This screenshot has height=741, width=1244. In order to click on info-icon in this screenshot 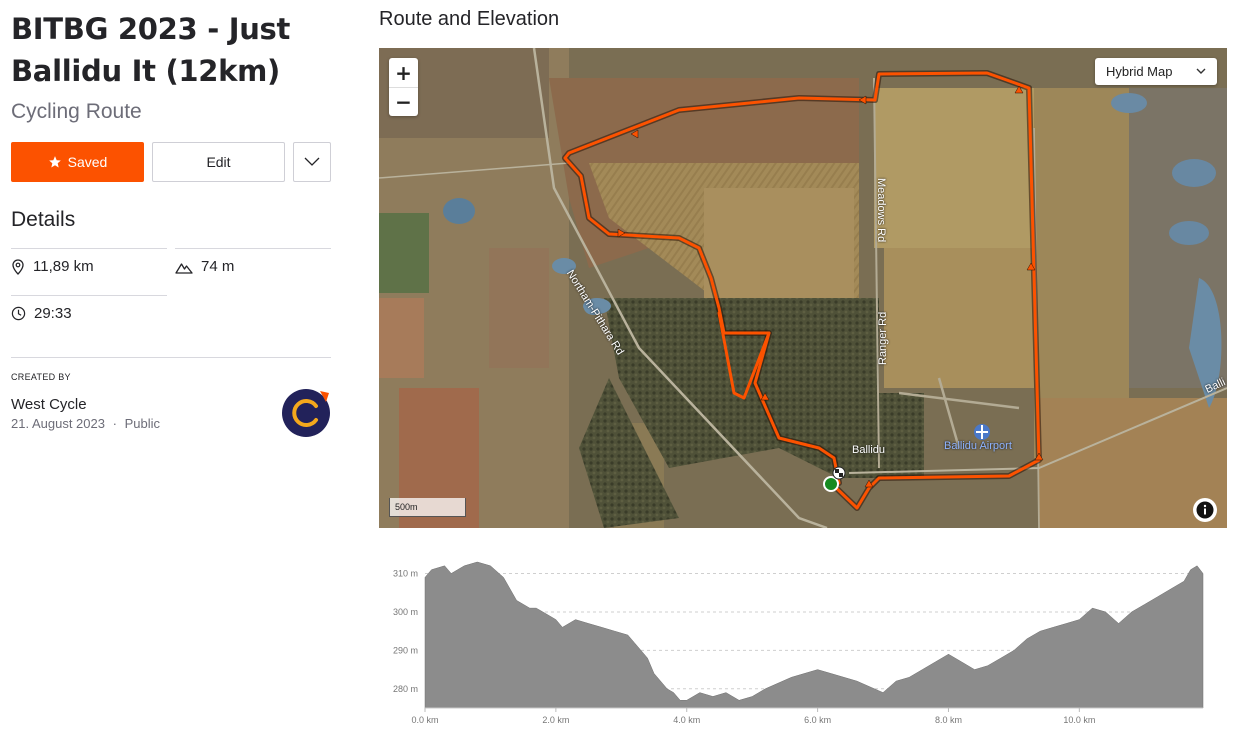, I will do `click(1205, 510)`.